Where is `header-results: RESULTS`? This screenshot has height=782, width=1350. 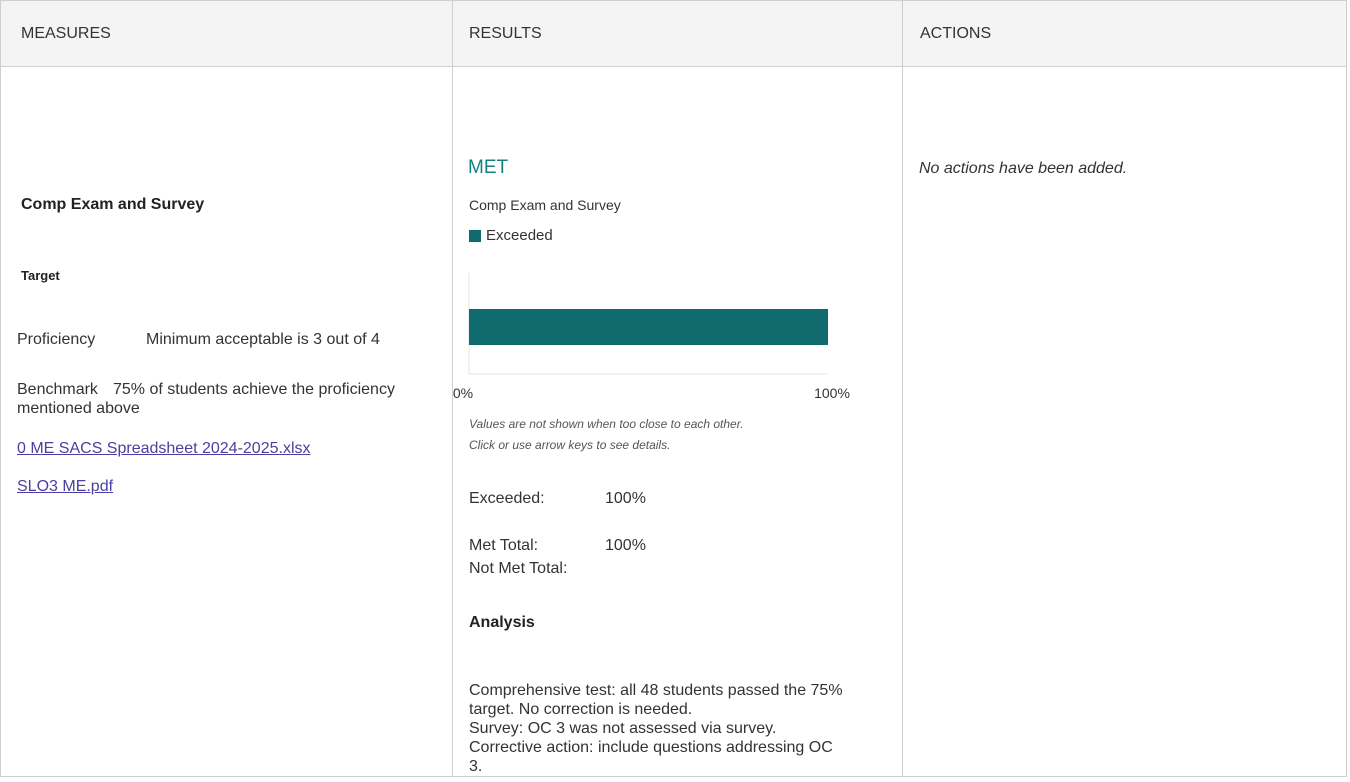
header-results: RESULTS is located at coordinates (677, 34).